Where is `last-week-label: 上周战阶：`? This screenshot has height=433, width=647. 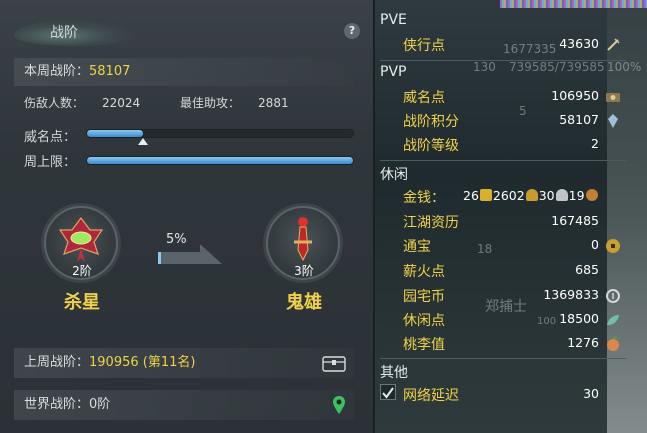 last-week-label: 上周战阶： is located at coordinates (57, 362).